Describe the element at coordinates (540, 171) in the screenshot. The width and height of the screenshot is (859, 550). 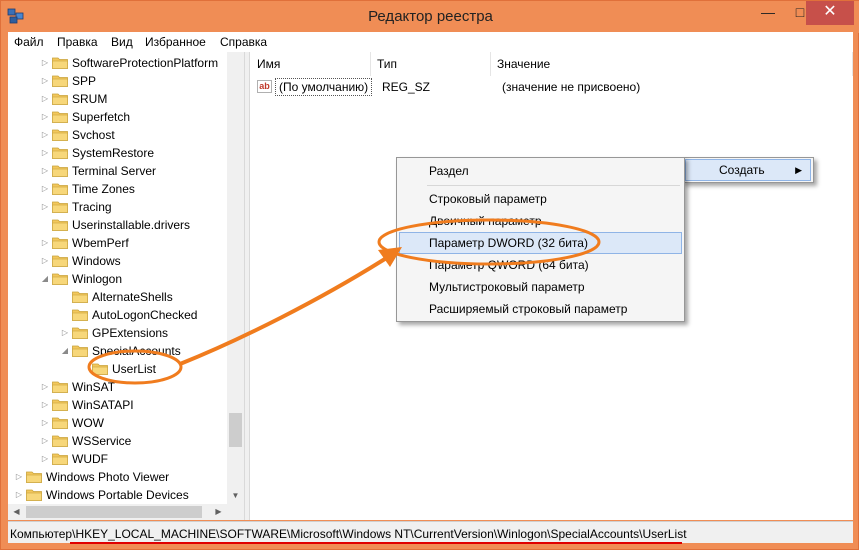
I see `menu-item-key: Раздел` at that location.